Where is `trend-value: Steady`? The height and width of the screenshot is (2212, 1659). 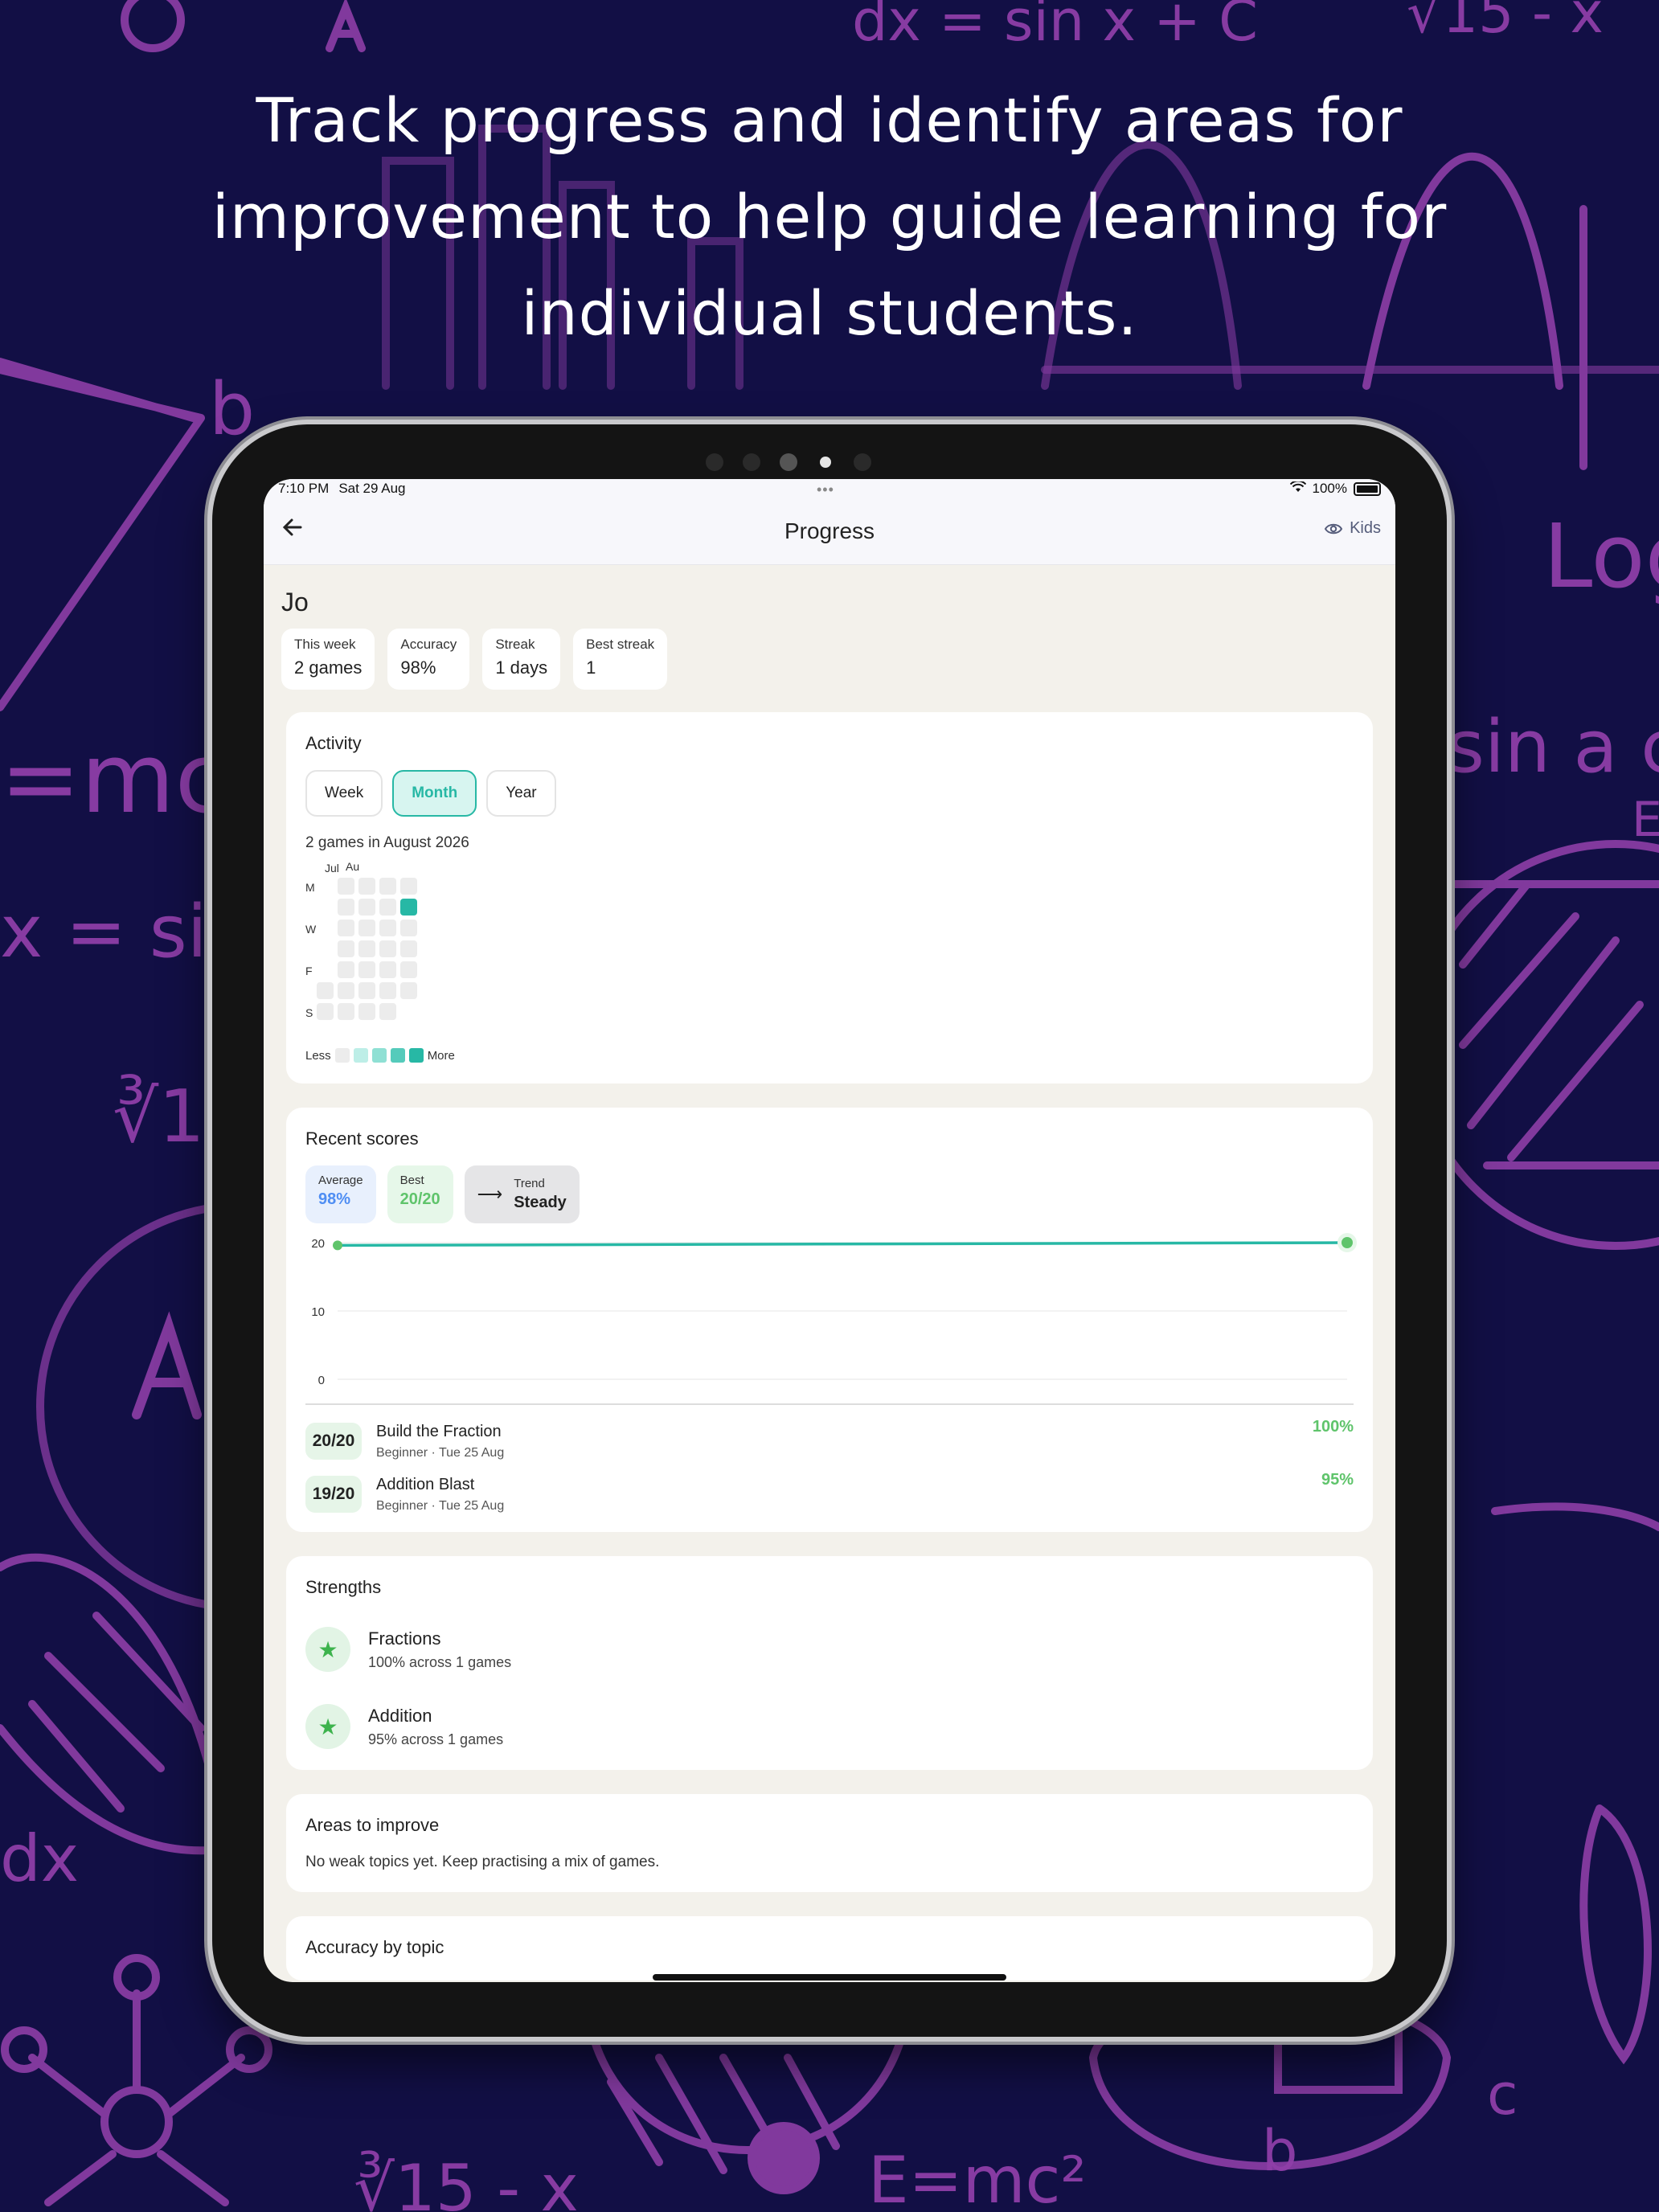 trend-value: Steady is located at coordinates (540, 1202).